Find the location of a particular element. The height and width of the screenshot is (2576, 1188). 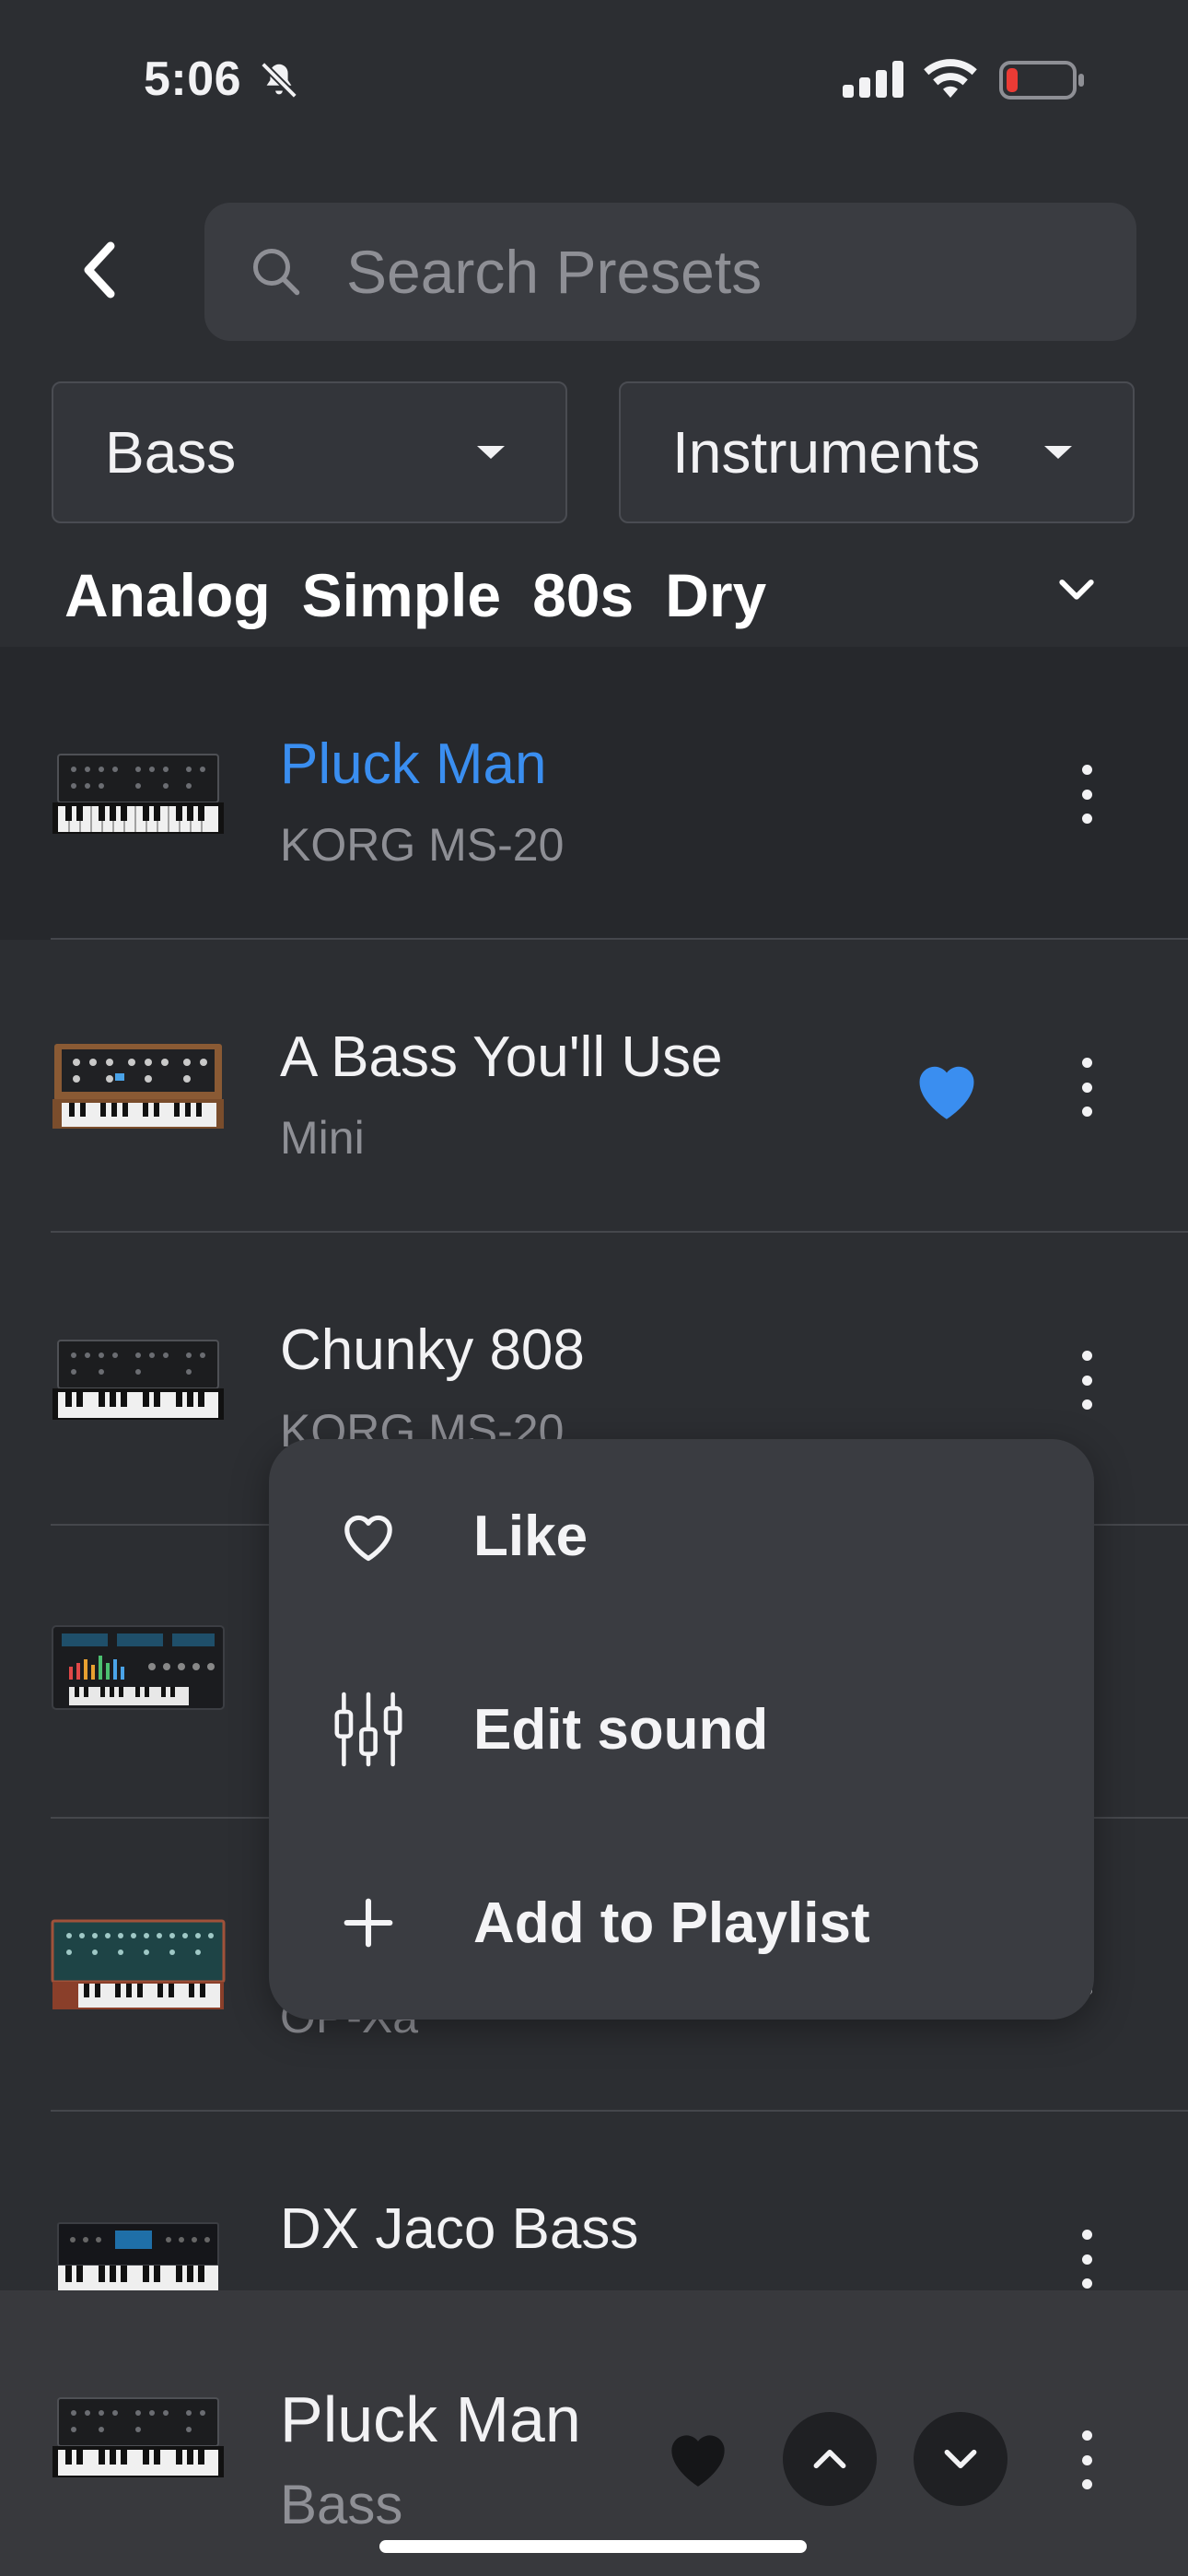

signal-icon is located at coordinates (873, 79).